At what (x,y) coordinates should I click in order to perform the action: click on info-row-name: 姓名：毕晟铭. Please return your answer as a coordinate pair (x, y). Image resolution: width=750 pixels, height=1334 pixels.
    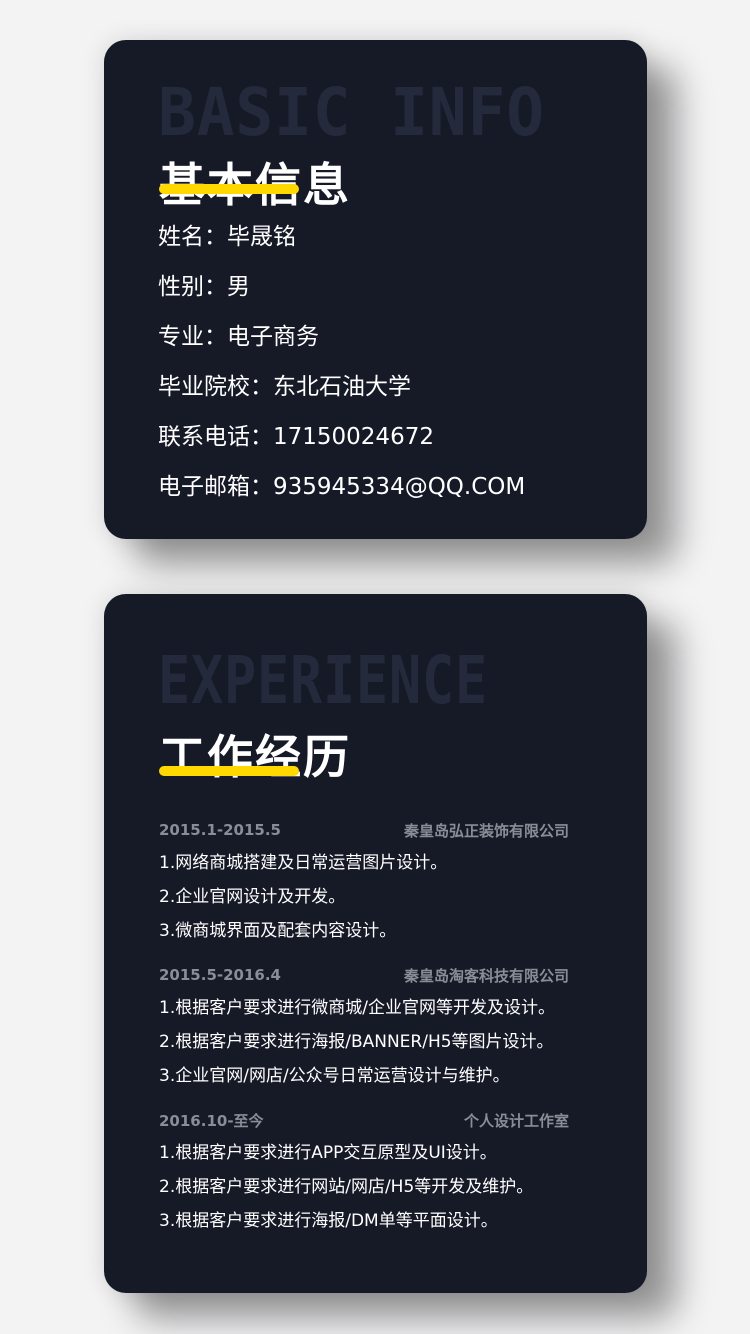
    Looking at the image, I should click on (227, 237).